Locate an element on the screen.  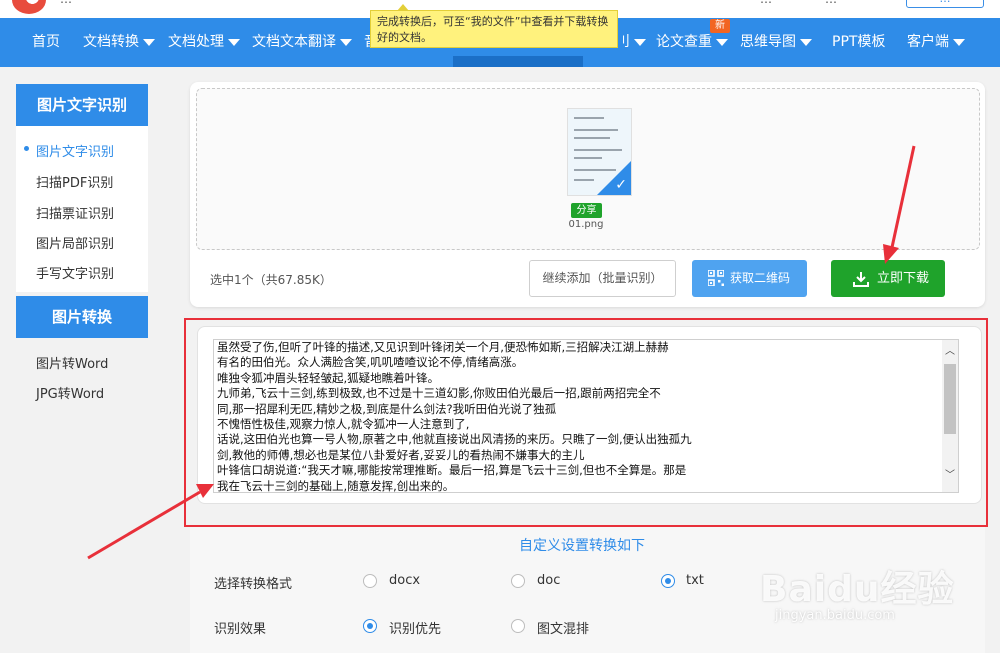
nav-doc-translate: 文档文本翻译 is located at coordinates (302, 42).